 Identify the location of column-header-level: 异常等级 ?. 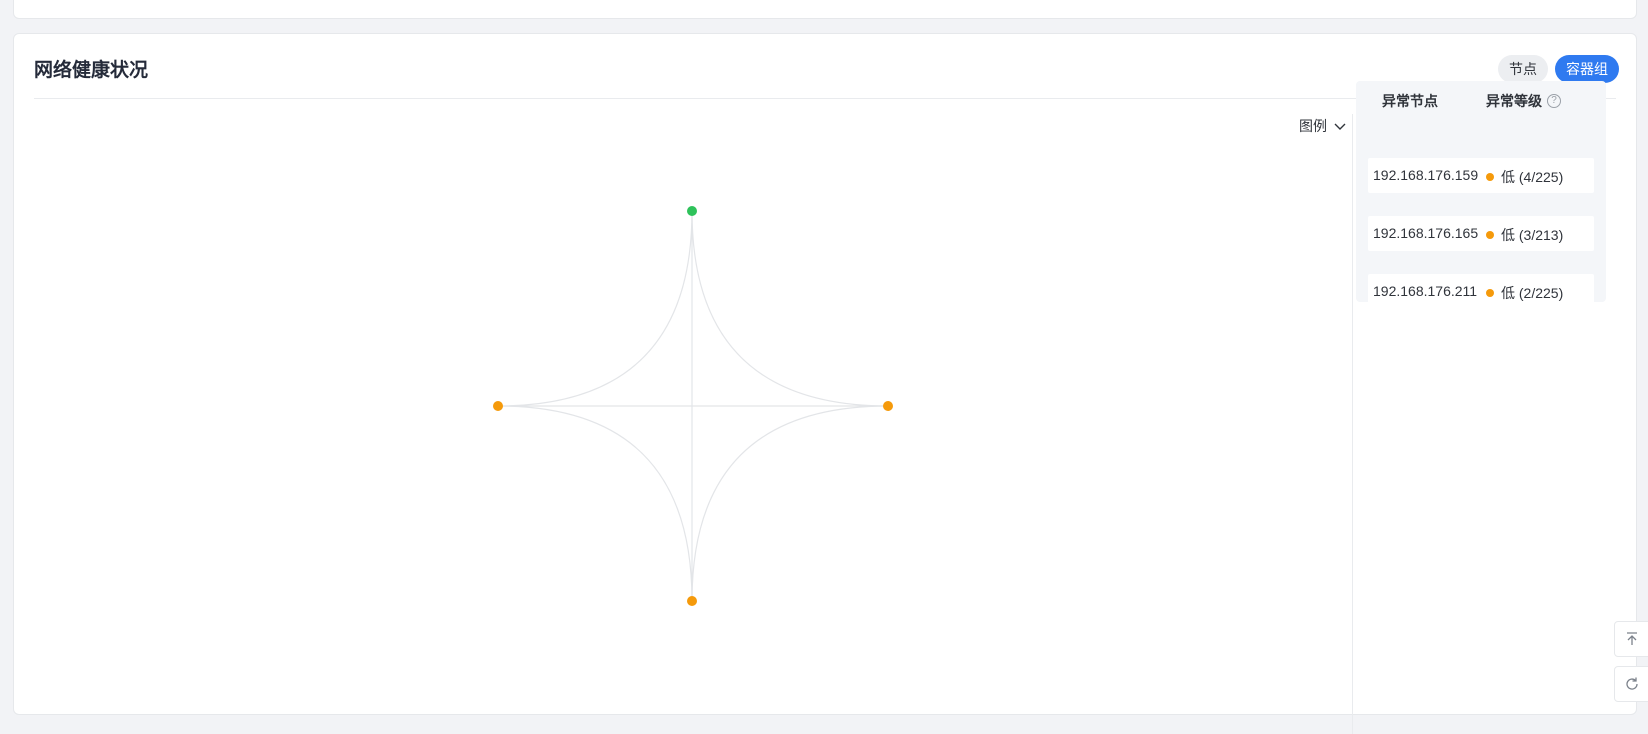
(1523, 101).